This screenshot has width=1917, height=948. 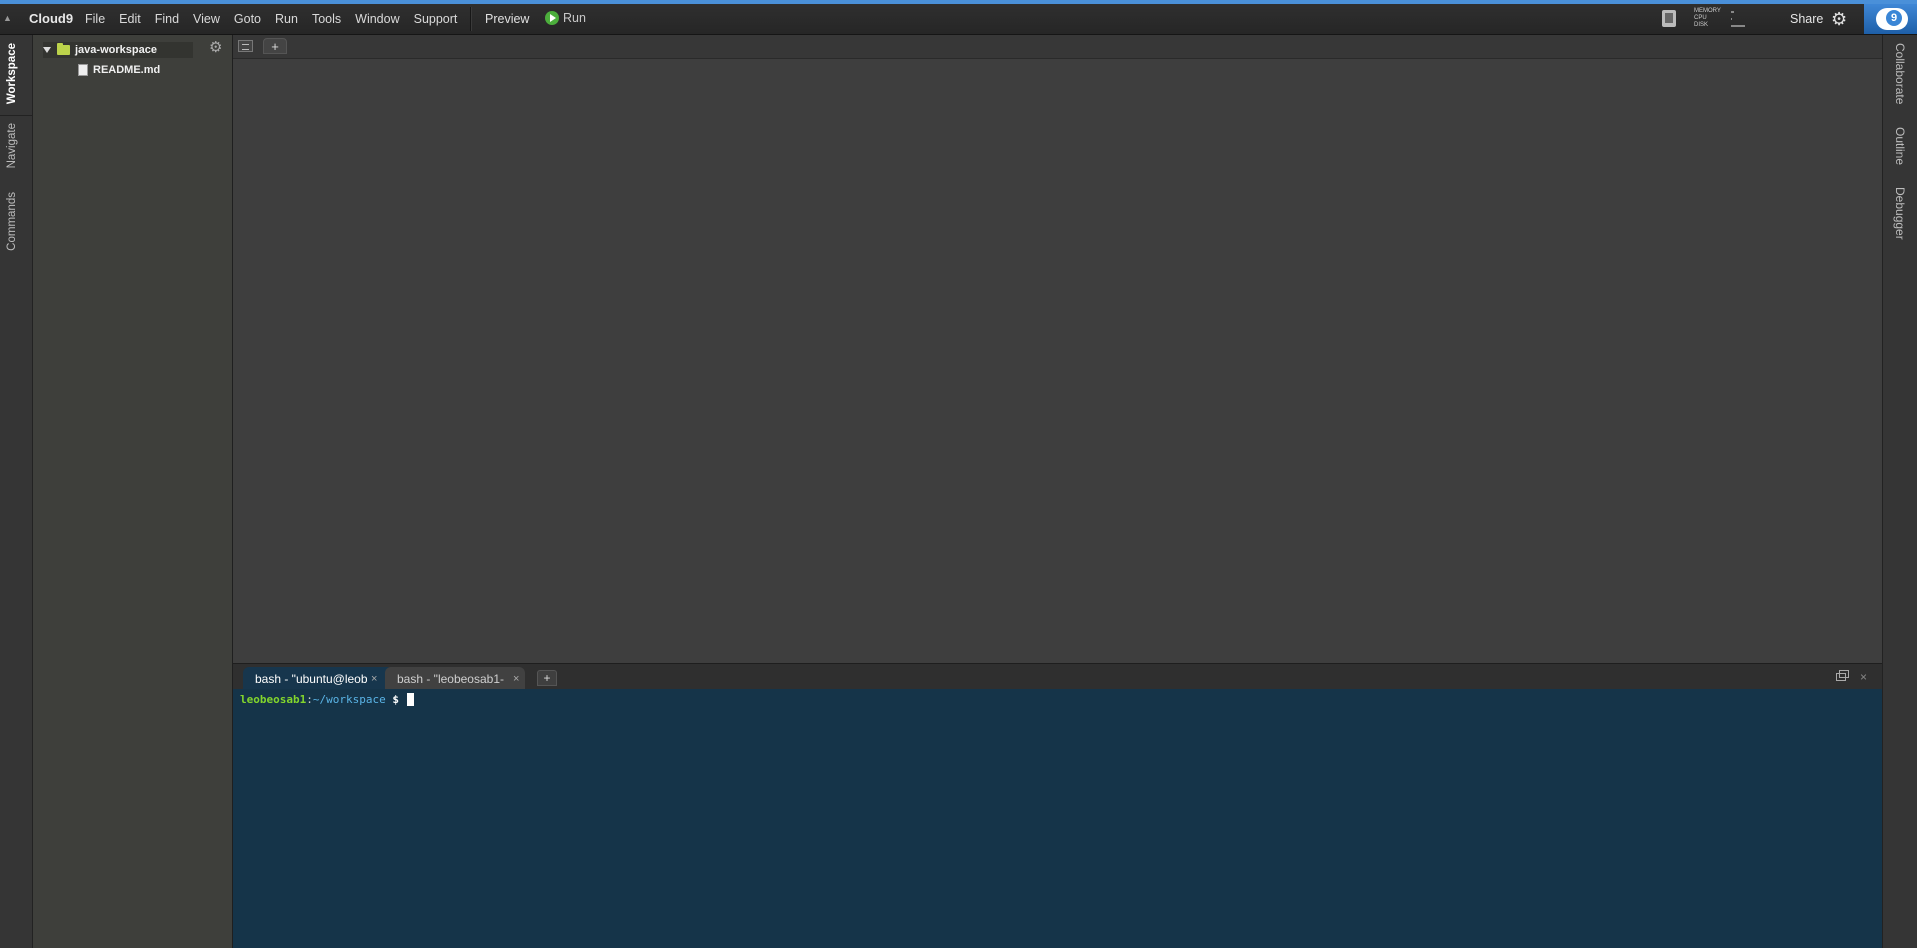 I want to click on disk-bar, so click(x=1738, y=25).